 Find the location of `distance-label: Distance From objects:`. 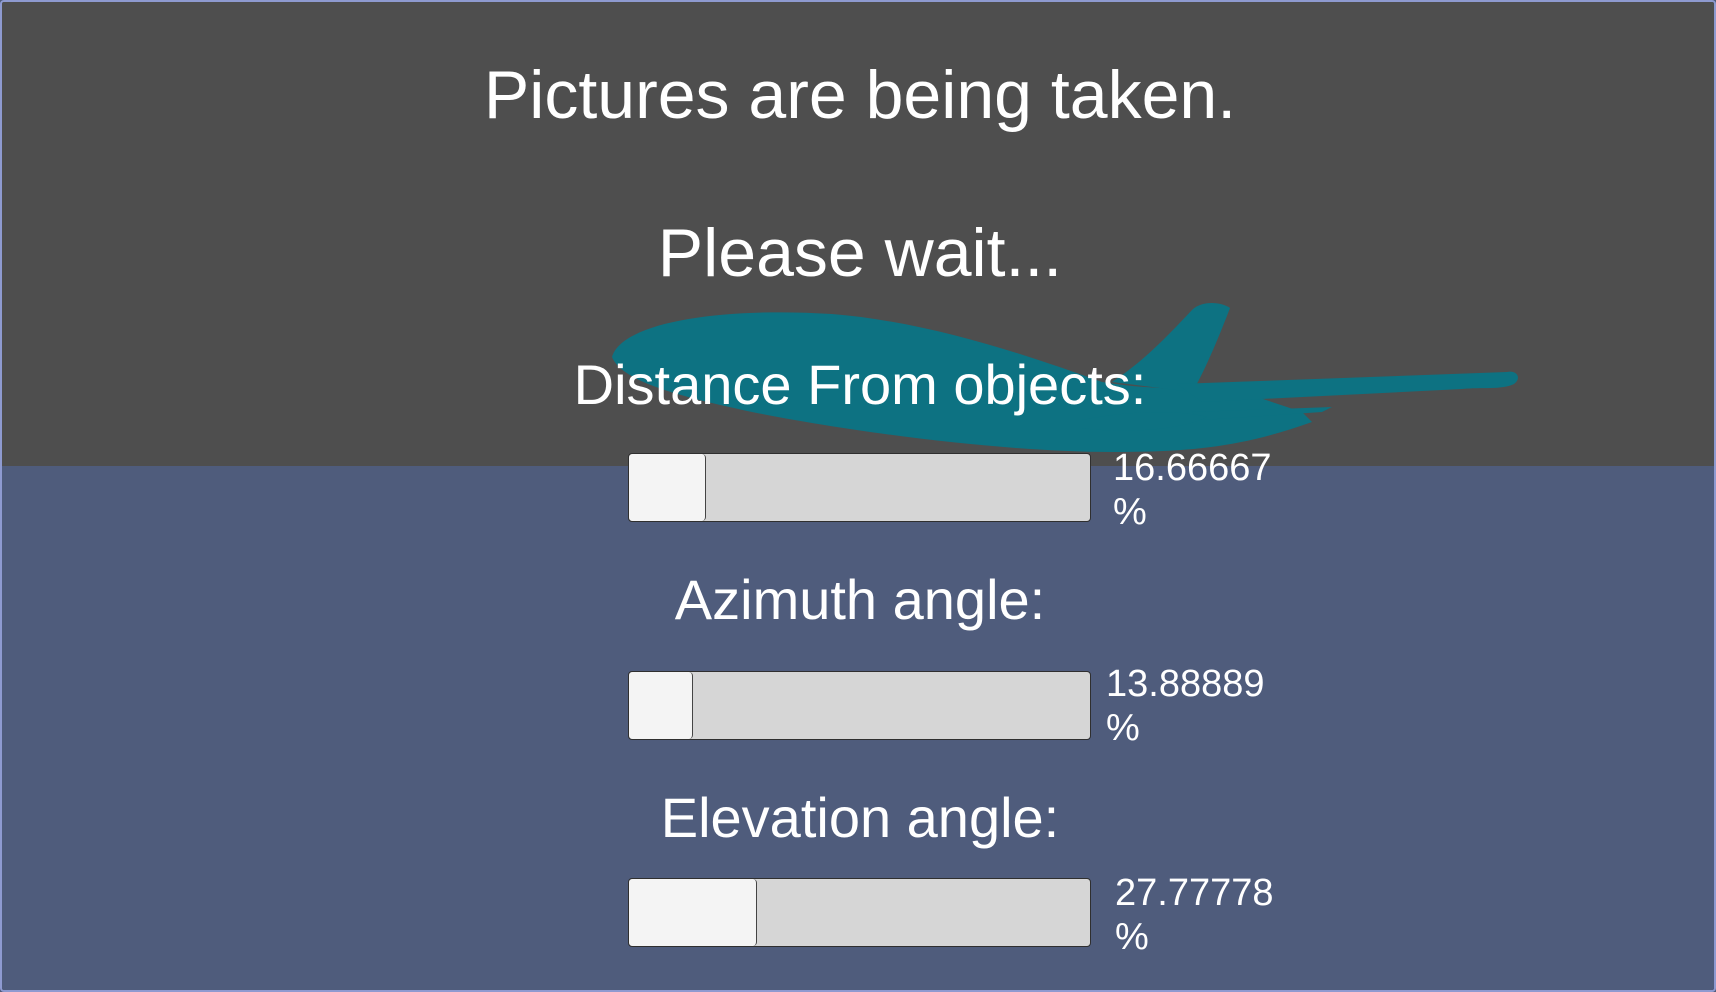

distance-label: Distance From objects: is located at coordinates (860, 384).